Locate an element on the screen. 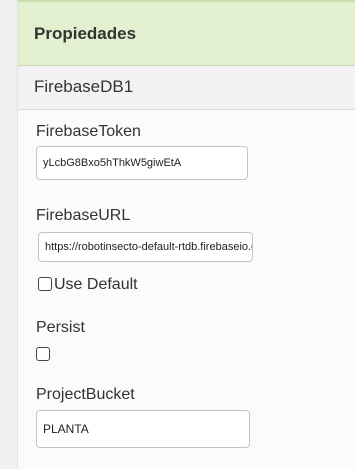 The image size is (355, 469). firebase-token-label: FirebaseToken is located at coordinates (88, 131).